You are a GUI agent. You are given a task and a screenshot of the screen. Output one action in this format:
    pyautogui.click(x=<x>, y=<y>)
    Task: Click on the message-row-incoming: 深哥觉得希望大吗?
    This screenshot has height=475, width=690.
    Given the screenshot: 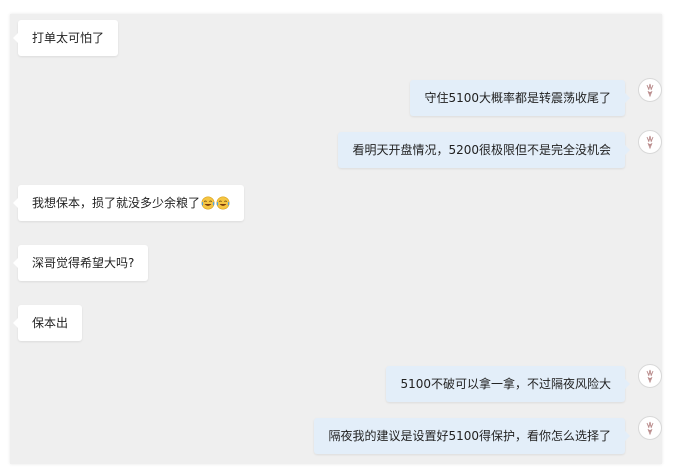 What is the action you would take?
    pyautogui.click(x=336, y=265)
    